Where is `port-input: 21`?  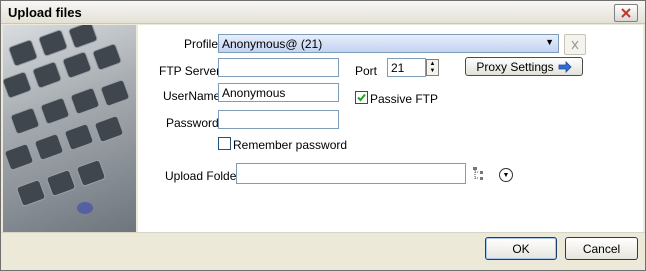
port-input: 21 is located at coordinates (406, 67).